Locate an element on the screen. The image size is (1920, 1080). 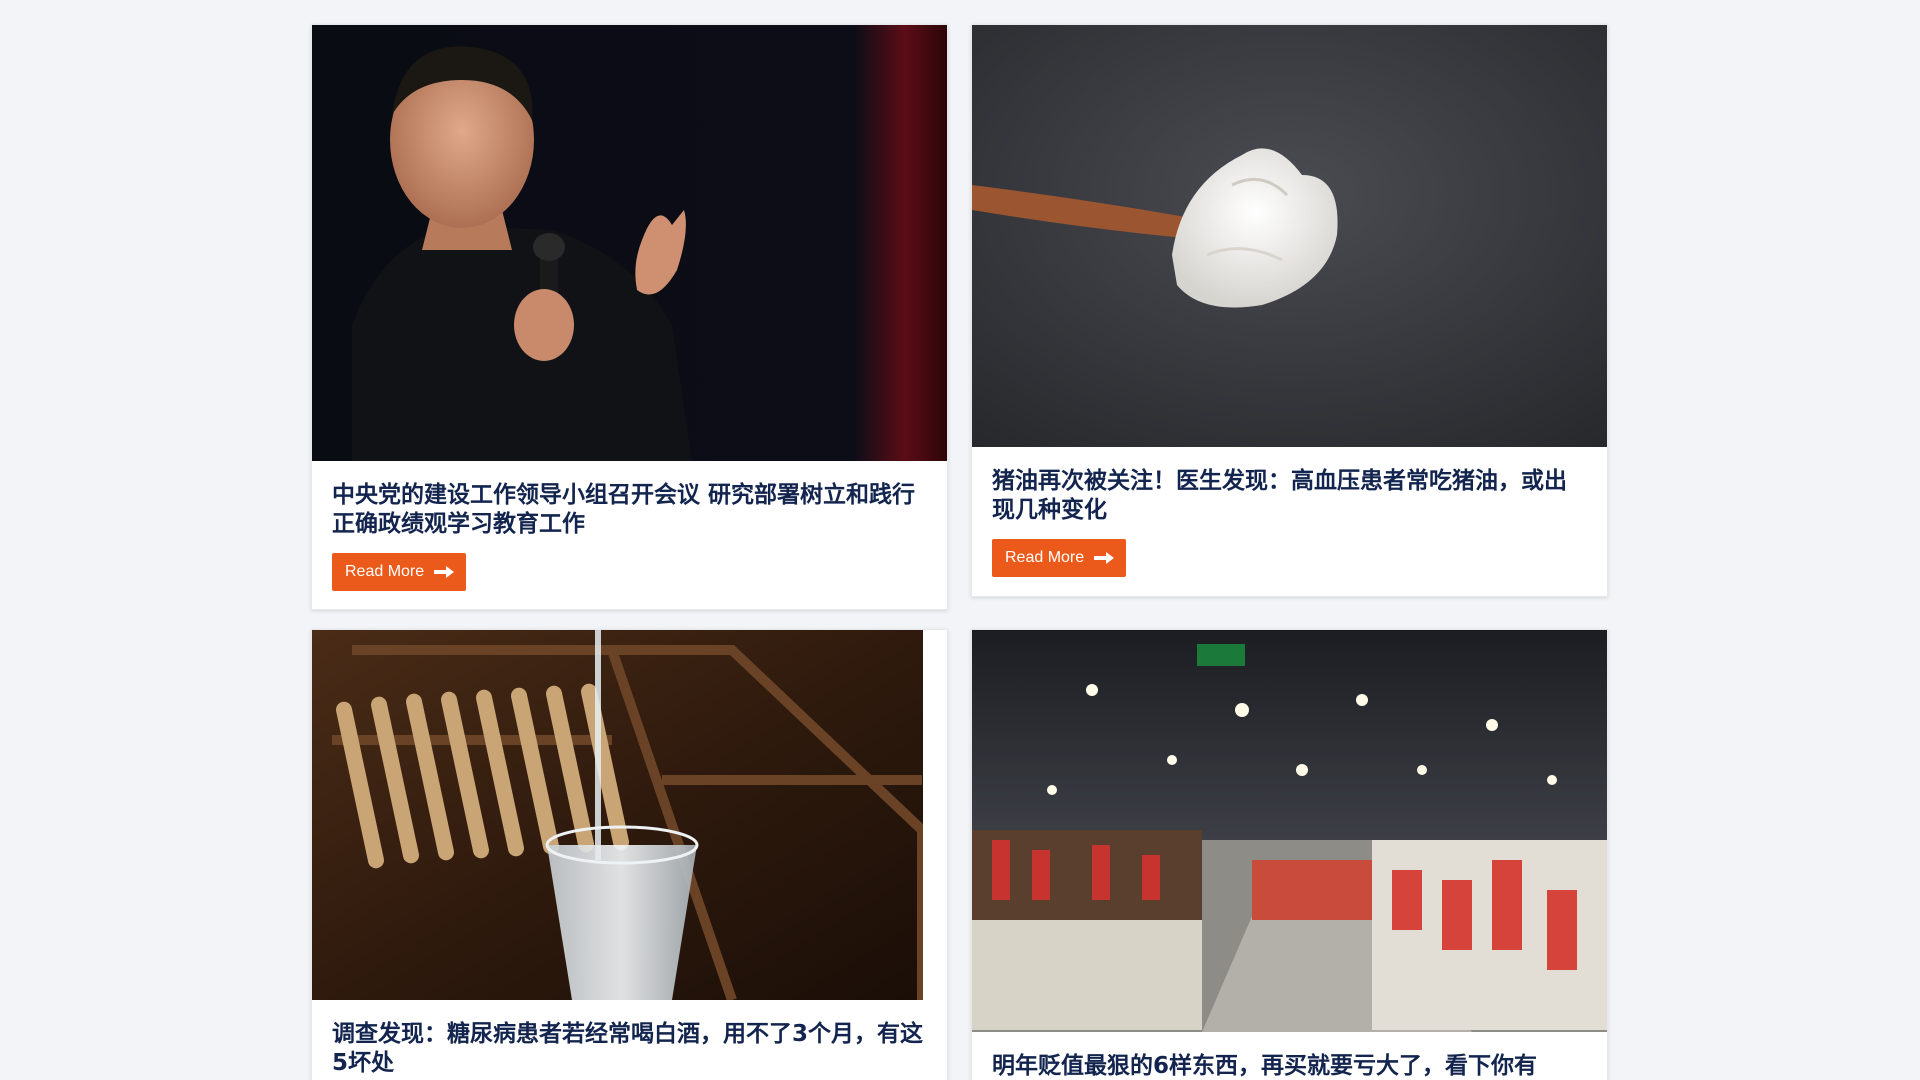
article-card: 明年贬值最狠的6样东西，再买就要亏大了，看下你有 is located at coordinates (1289, 854).